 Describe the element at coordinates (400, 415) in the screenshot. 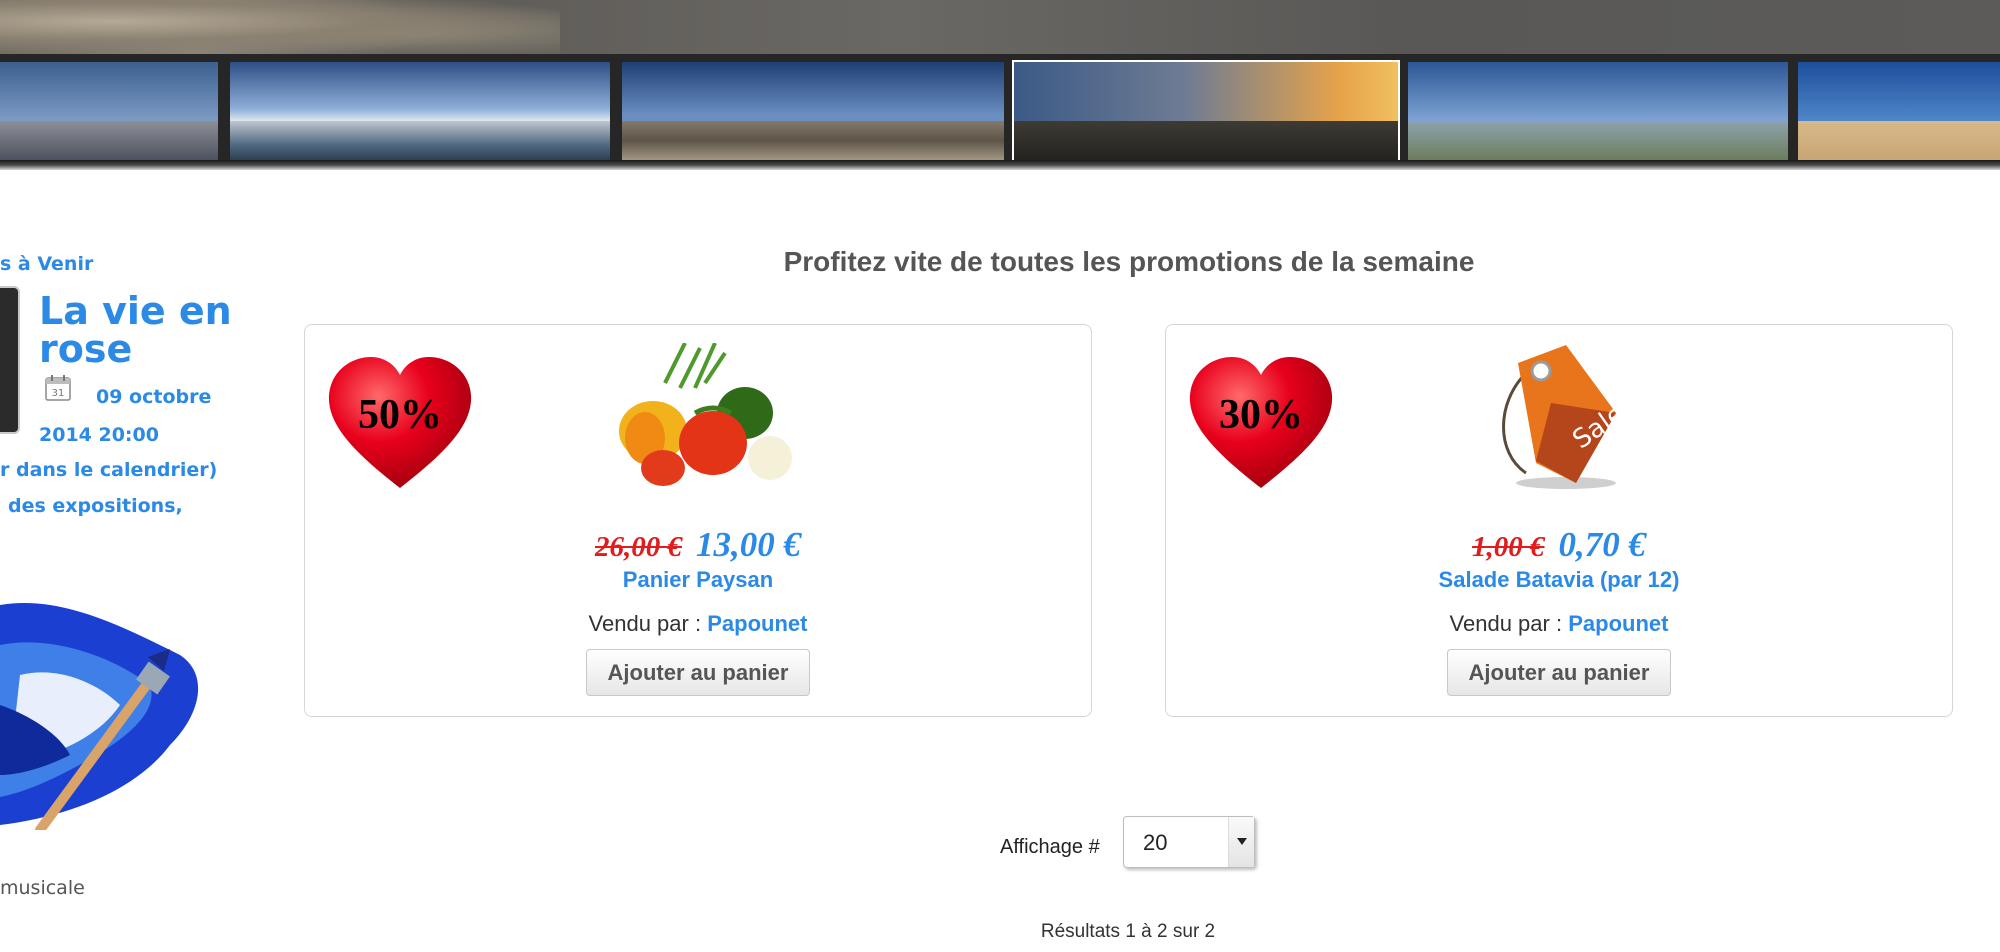

I see `discount-label: 50%` at that location.